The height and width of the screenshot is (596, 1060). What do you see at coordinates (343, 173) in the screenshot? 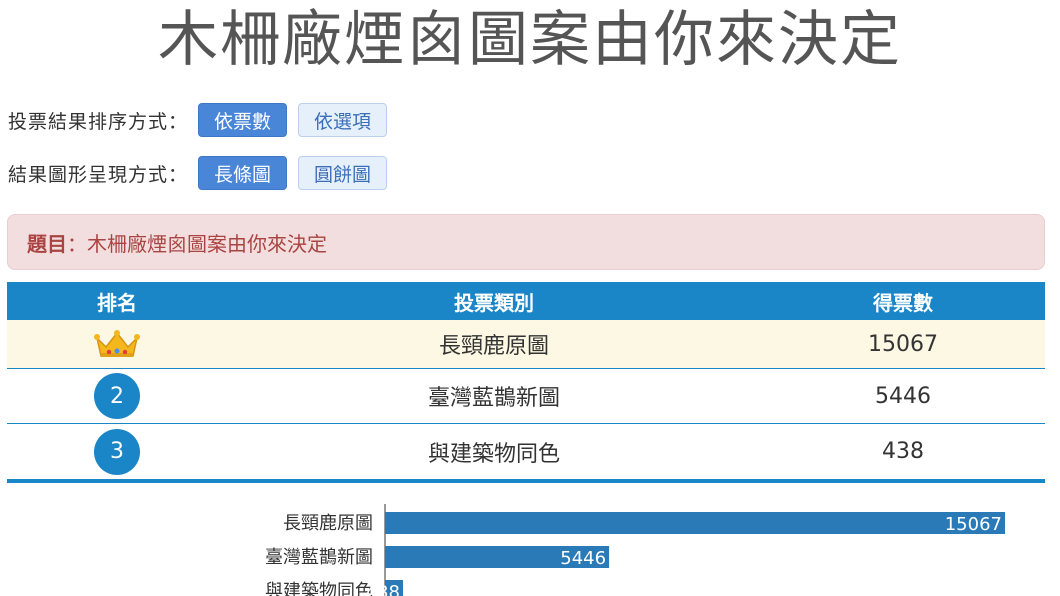
I see `pie-chart-button: 圓餅圖` at bounding box center [343, 173].